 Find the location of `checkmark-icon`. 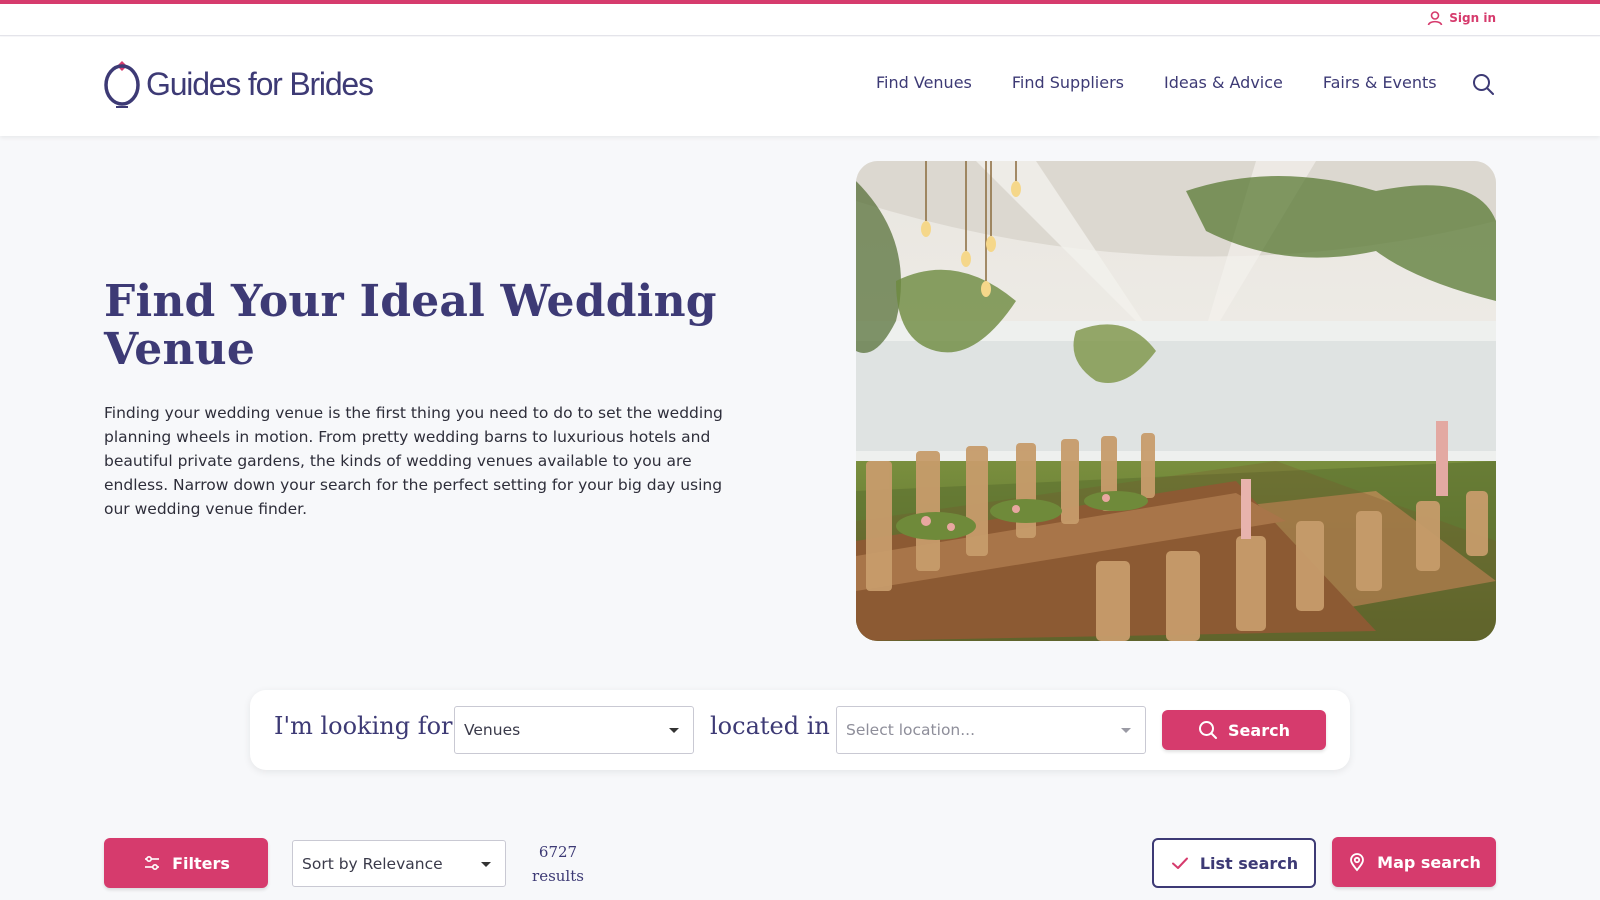

checkmark-icon is located at coordinates (1179, 863).